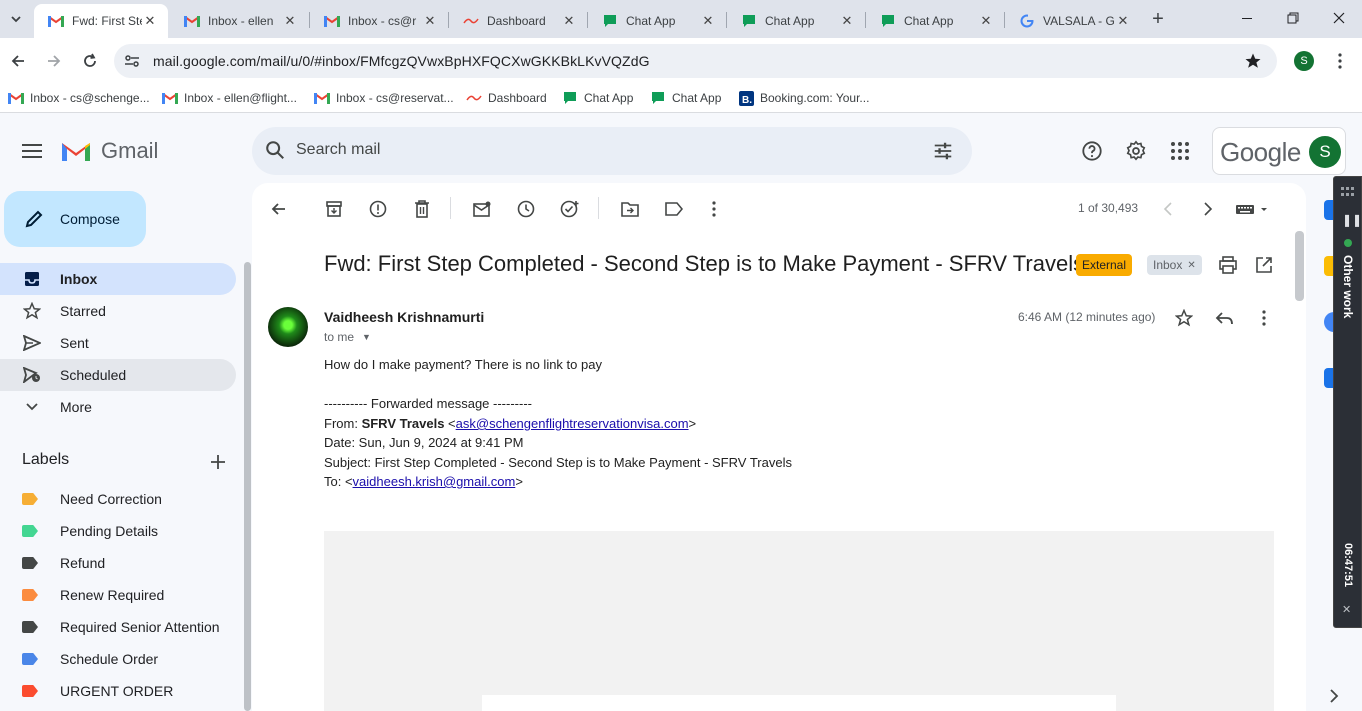 The height and width of the screenshot is (711, 1362). I want to click on search-icon, so click(275, 151).